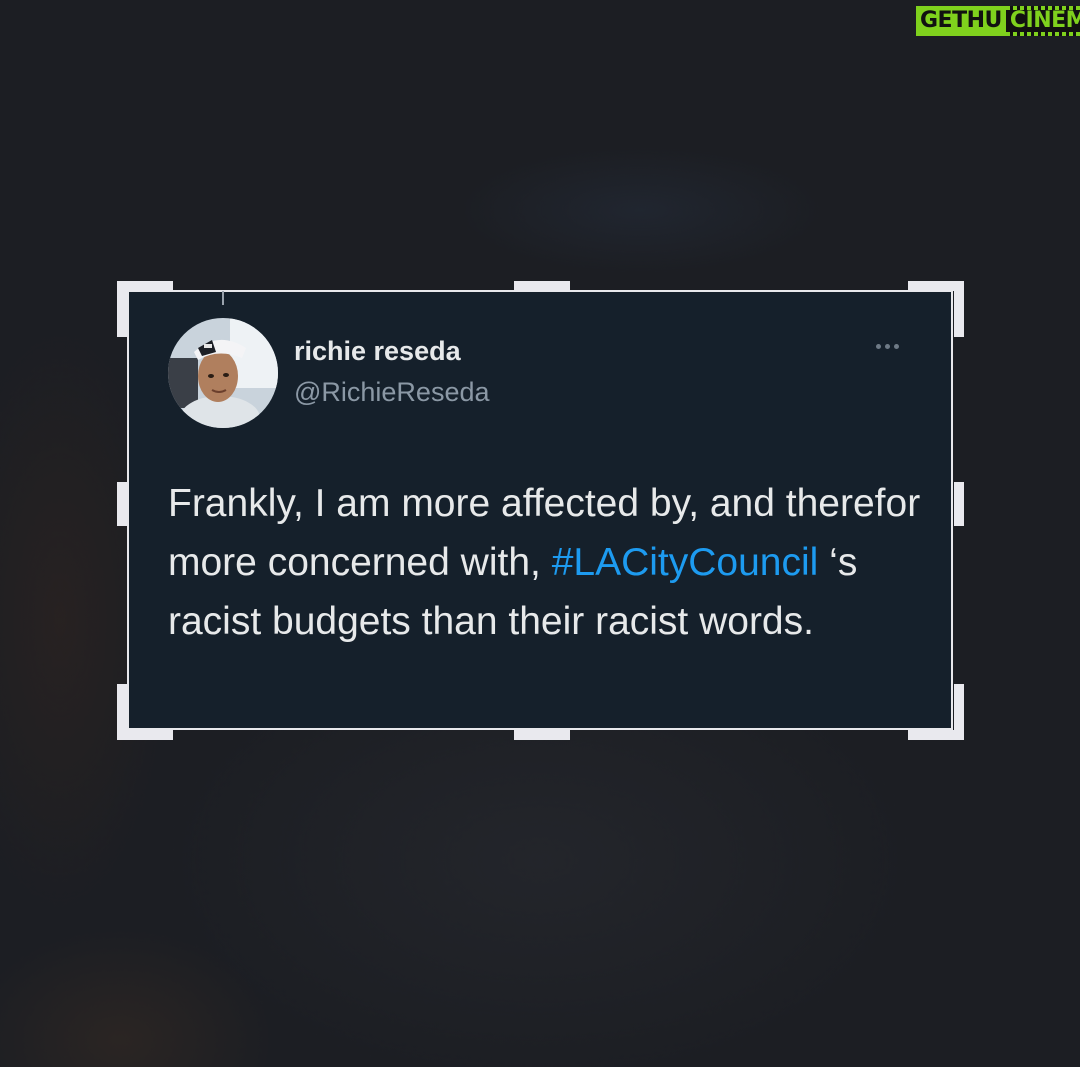 This screenshot has height=1067, width=1080. I want to click on film-strip-top, so click(1042, 8).